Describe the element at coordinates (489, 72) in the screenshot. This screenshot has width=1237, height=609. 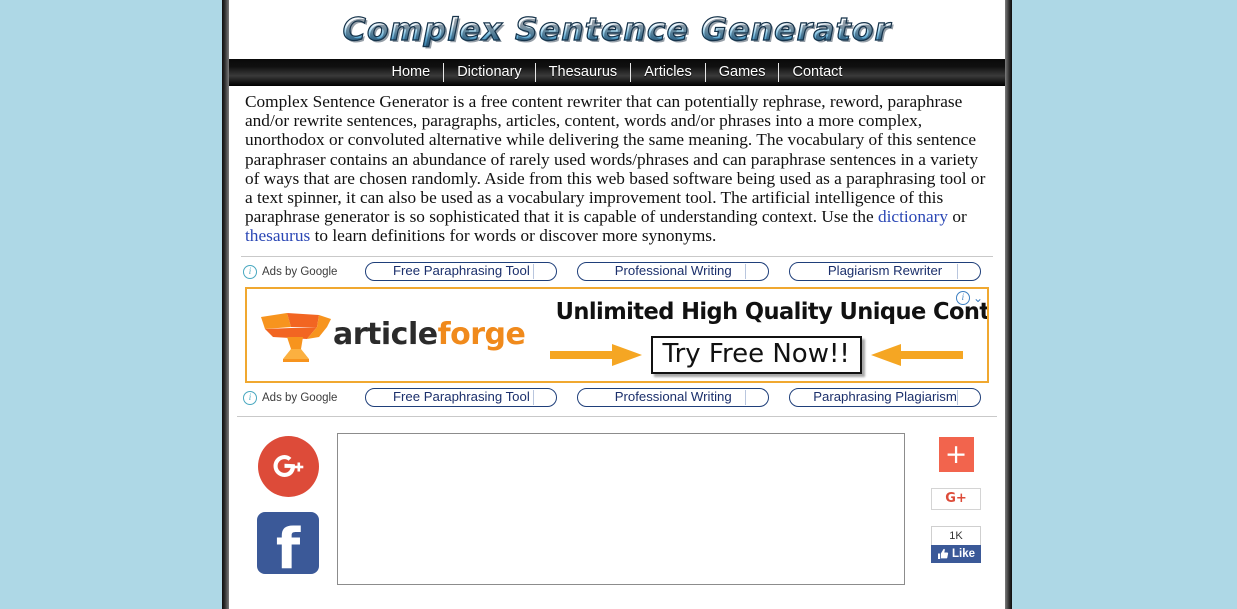
I see `nav-item-dictionary: Dictionary` at that location.